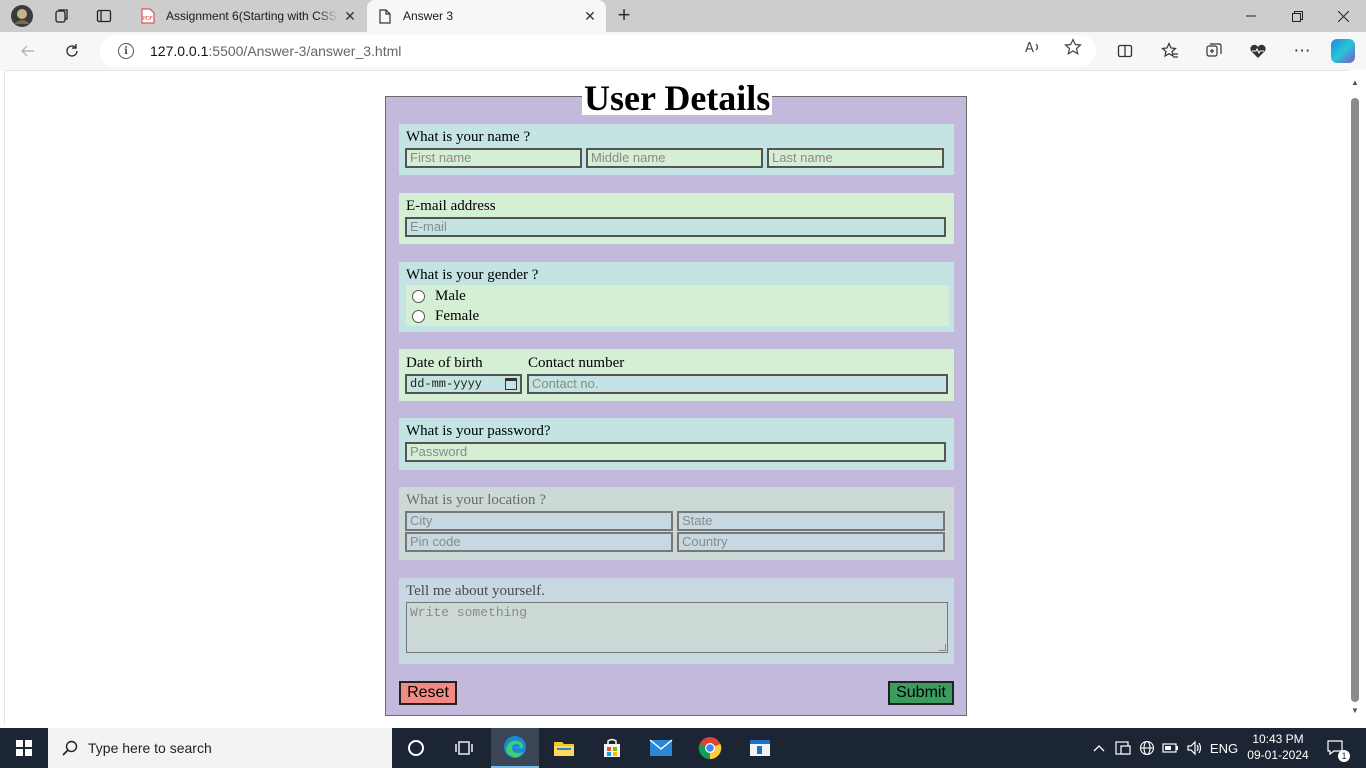 Image resolution: width=1366 pixels, height=768 pixels. I want to click on profile-avatar, so click(22, 16).